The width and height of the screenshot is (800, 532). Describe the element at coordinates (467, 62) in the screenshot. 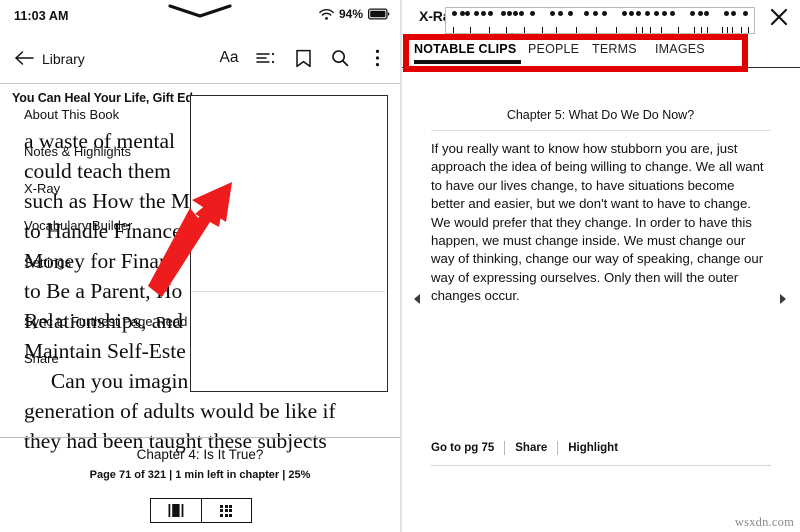

I see `active-tab-underline` at that location.